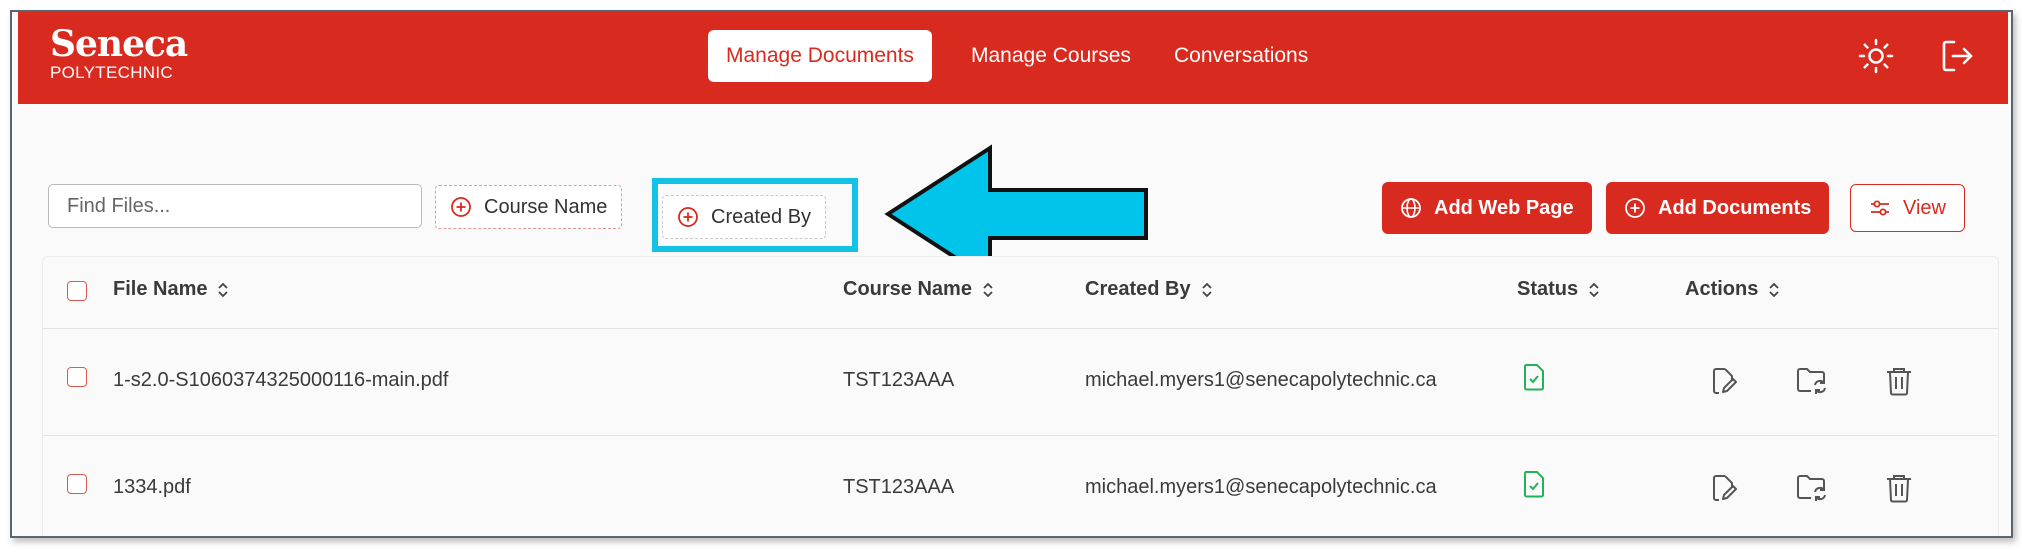 This screenshot has width=2022, height=556. I want to click on column-header-created-by: Created By, so click(1149, 289).